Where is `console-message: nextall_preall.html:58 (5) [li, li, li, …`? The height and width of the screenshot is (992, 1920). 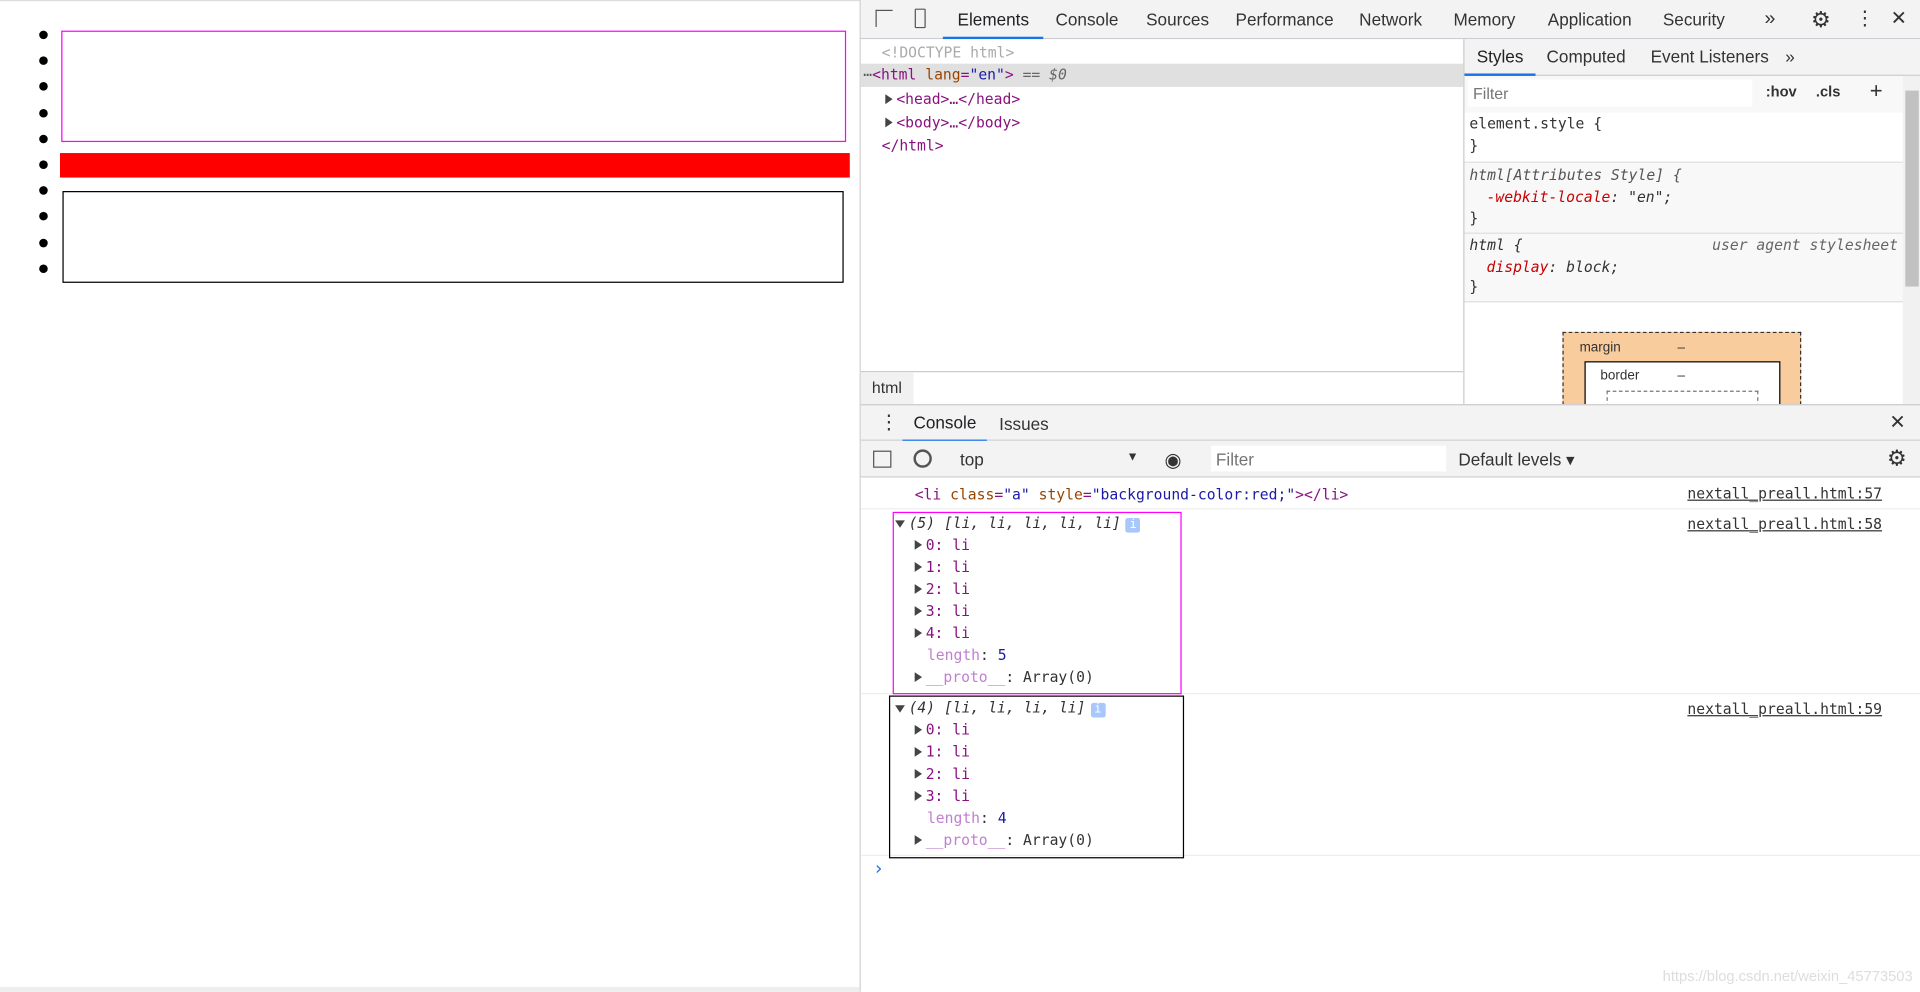
console-message: nextall_preall.html:58 (5) [li, li, li, … is located at coordinates (1390, 602).